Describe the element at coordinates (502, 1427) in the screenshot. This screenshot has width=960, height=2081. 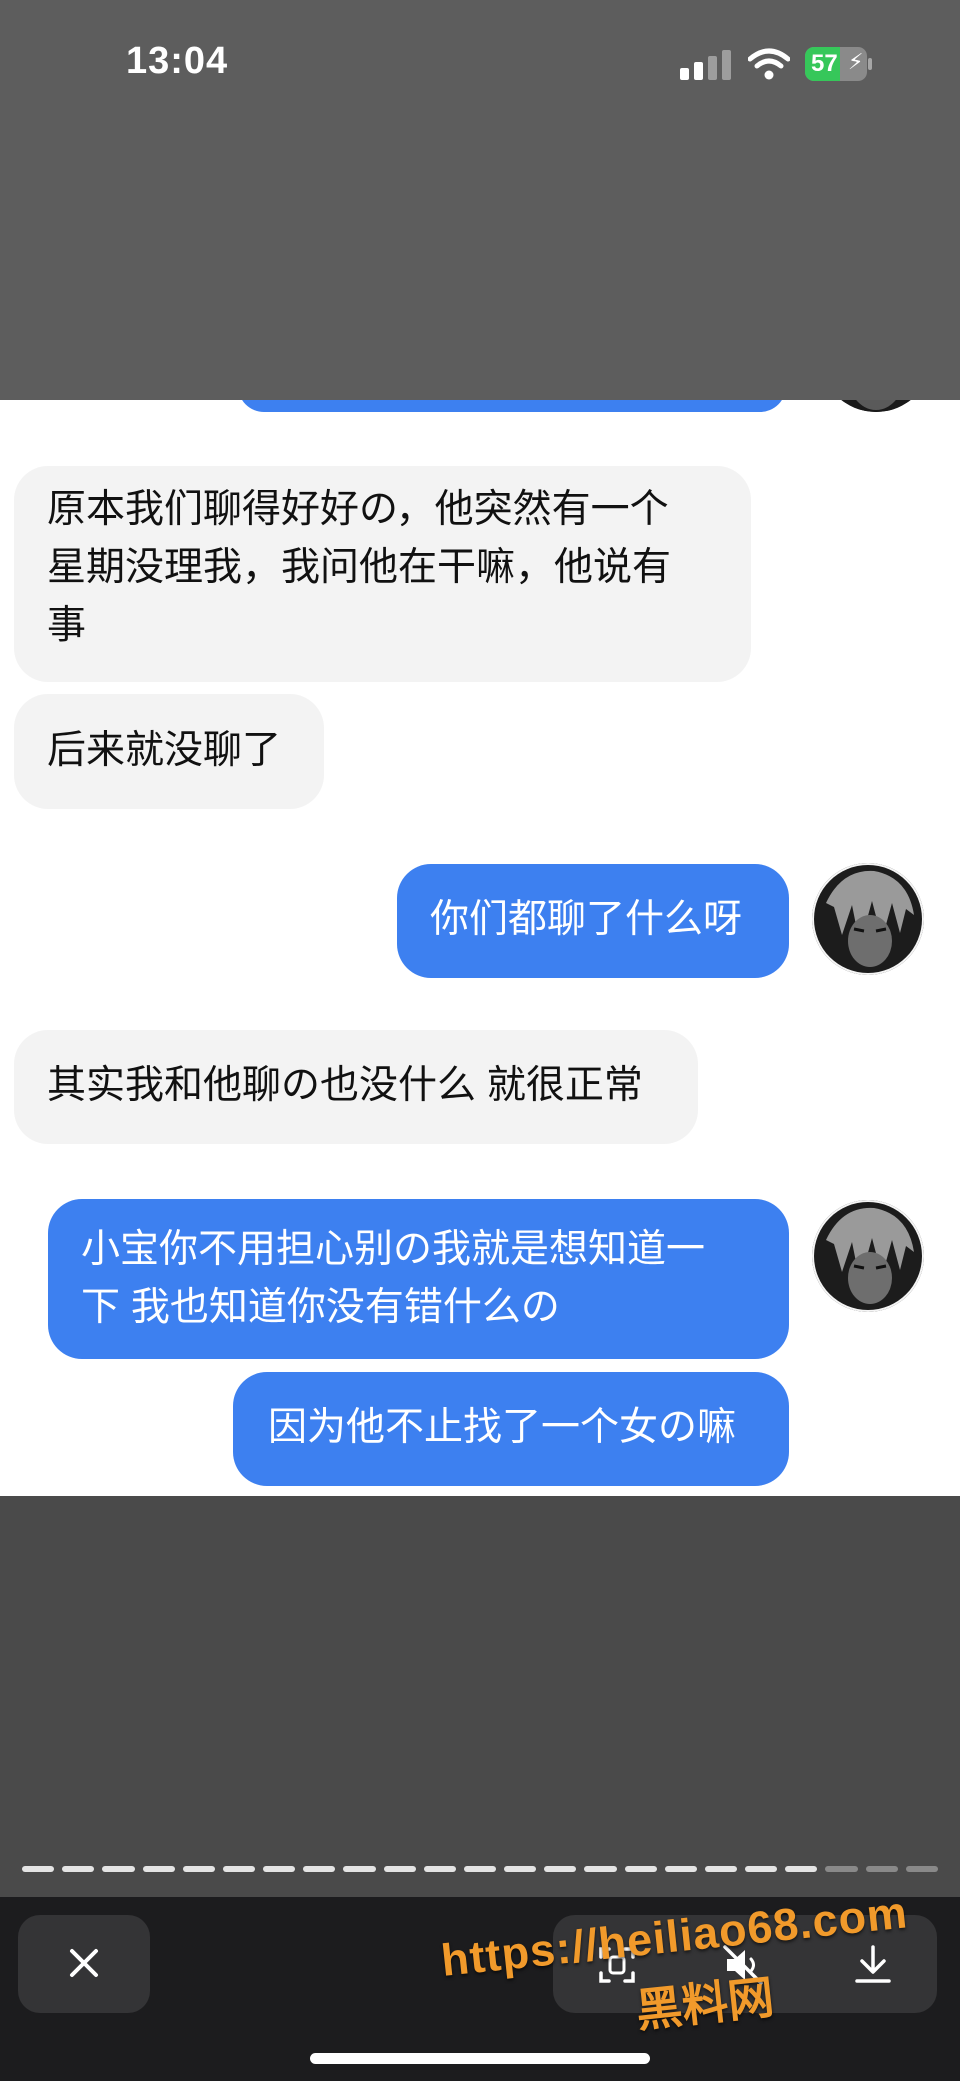
I see `message-line: 因为他不止找了一个女の嘛` at that location.